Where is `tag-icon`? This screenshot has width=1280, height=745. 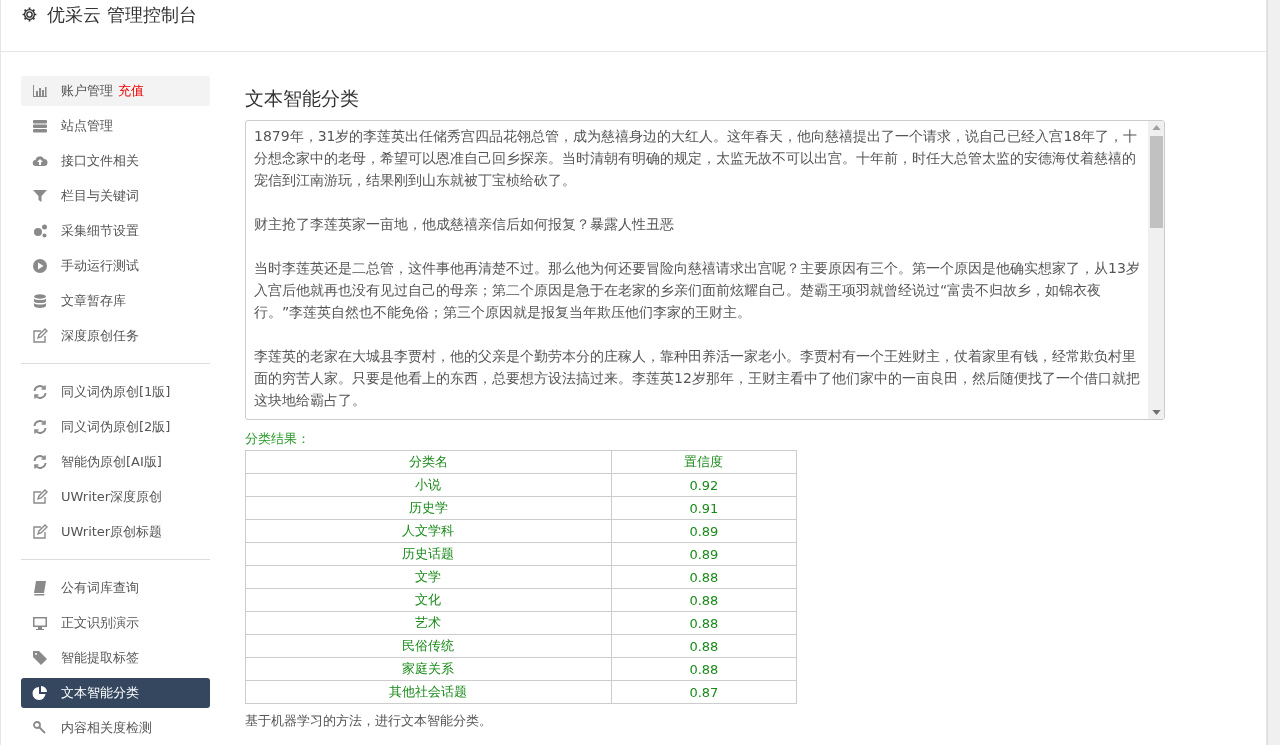
tag-icon is located at coordinates (40, 658).